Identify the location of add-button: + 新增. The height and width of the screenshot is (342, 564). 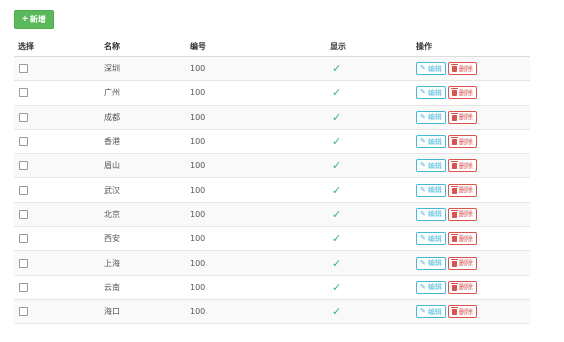
(34, 19).